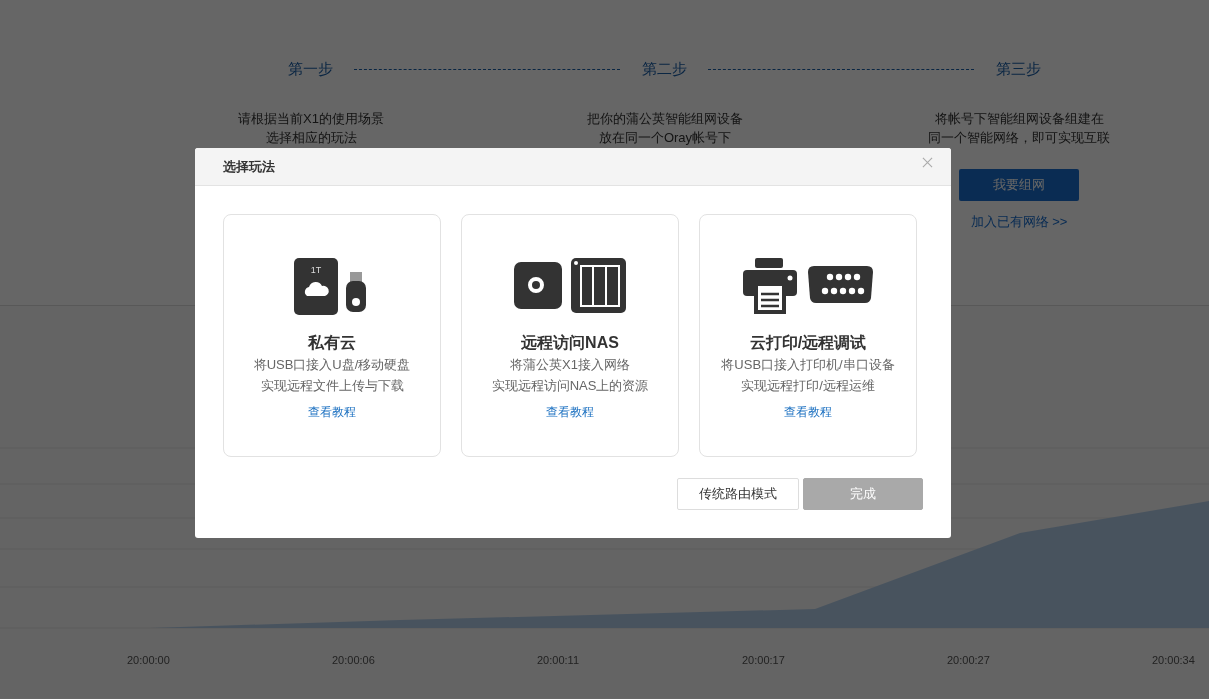 The height and width of the screenshot is (699, 1209). What do you see at coordinates (310, 69) in the screenshot?
I see `step-label: 第一步` at bounding box center [310, 69].